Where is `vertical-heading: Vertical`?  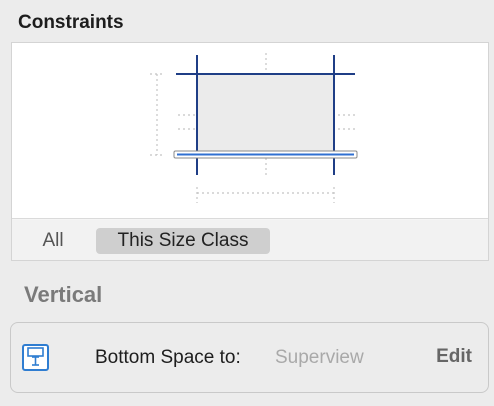 vertical-heading: Vertical is located at coordinates (63, 294).